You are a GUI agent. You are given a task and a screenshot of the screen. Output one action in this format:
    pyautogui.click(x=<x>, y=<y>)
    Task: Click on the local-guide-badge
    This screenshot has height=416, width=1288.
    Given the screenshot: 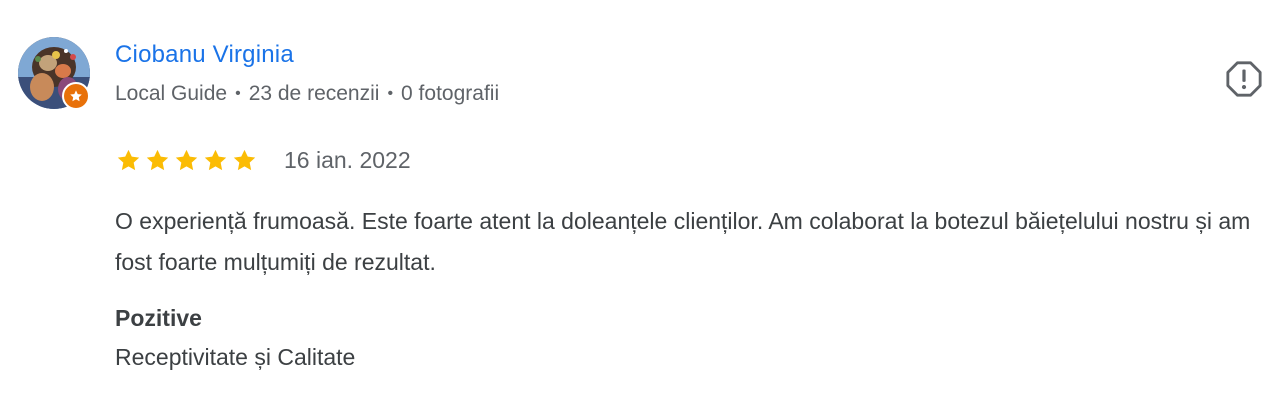 What is the action you would take?
    pyautogui.click(x=76, y=96)
    